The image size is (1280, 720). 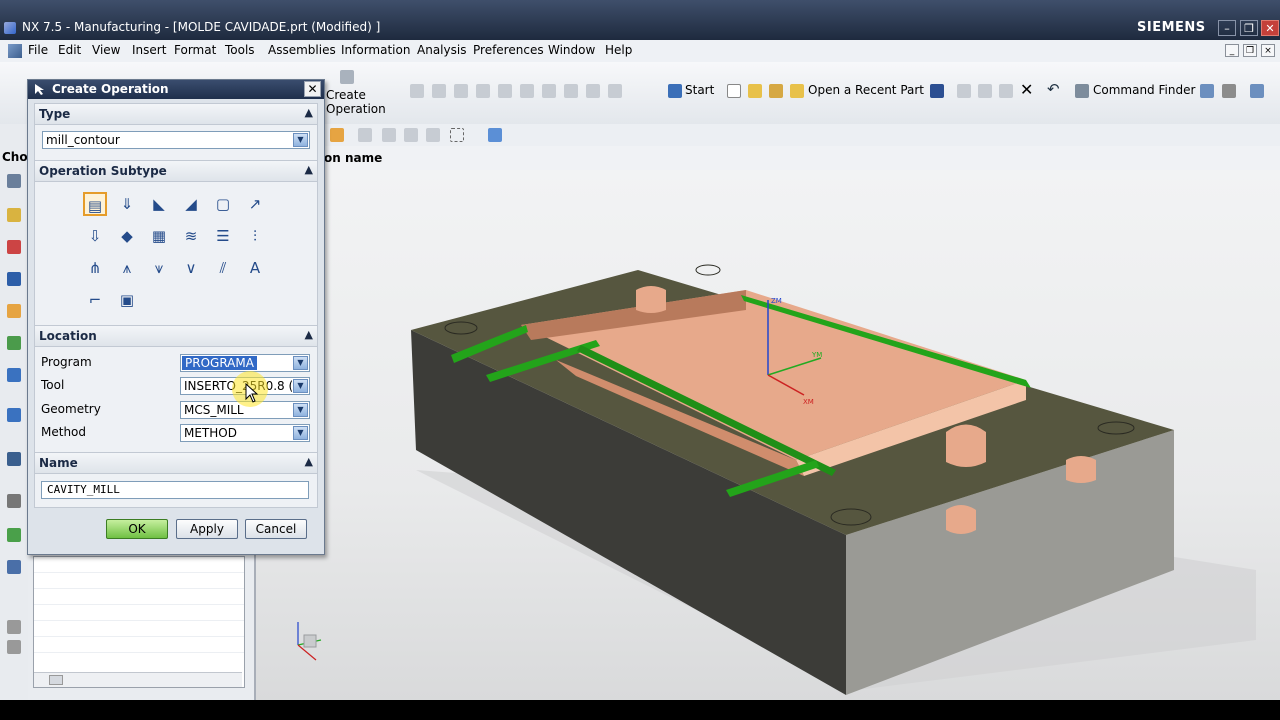 I want to click on new-file-icon, so click(x=734, y=91).